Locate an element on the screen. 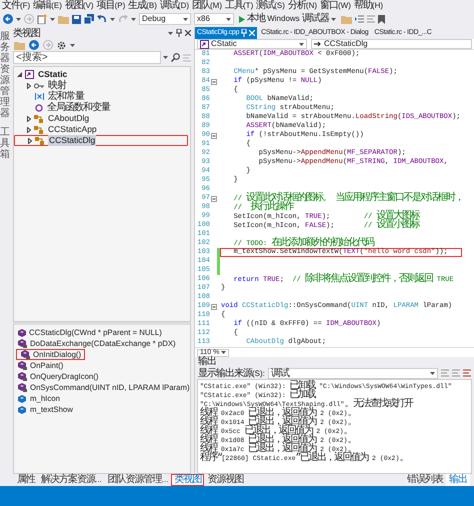  project-icon is located at coordinates (29, 74).